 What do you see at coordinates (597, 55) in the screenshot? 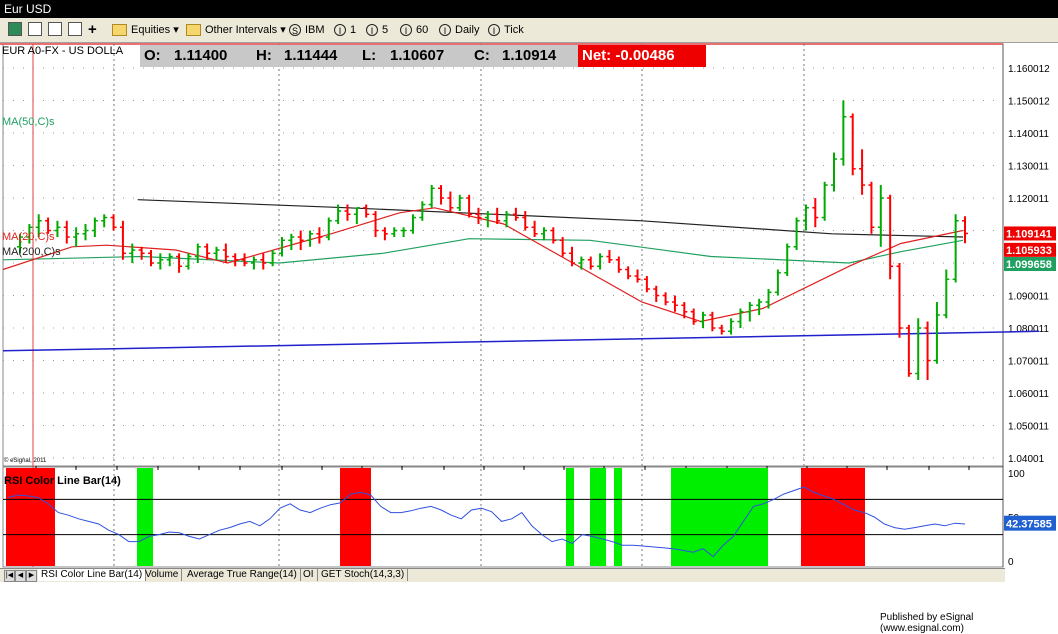
I see `net-label: Net:` at bounding box center [597, 55].